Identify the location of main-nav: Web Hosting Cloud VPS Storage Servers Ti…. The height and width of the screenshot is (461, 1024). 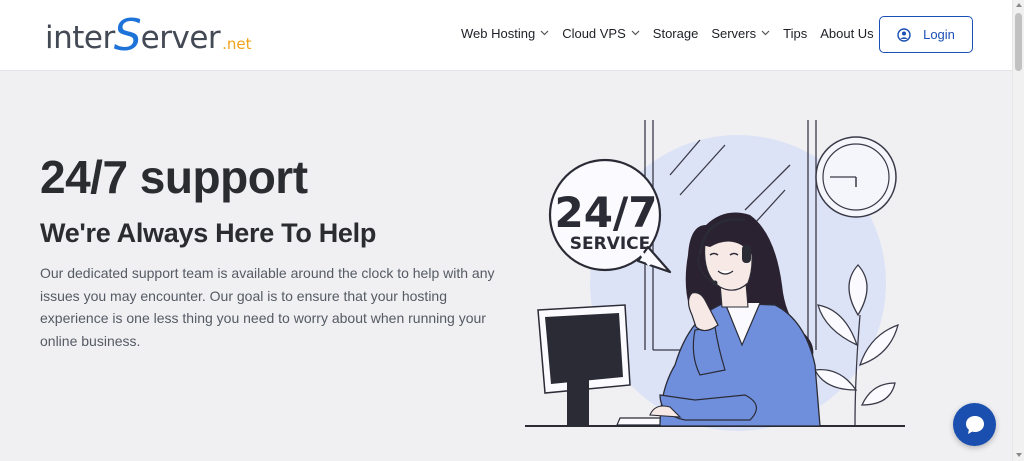
(681, 33).